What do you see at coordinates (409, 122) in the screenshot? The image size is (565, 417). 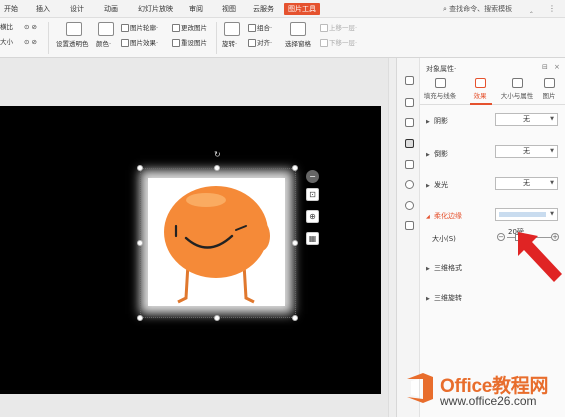 I see `shapes-icon` at bounding box center [409, 122].